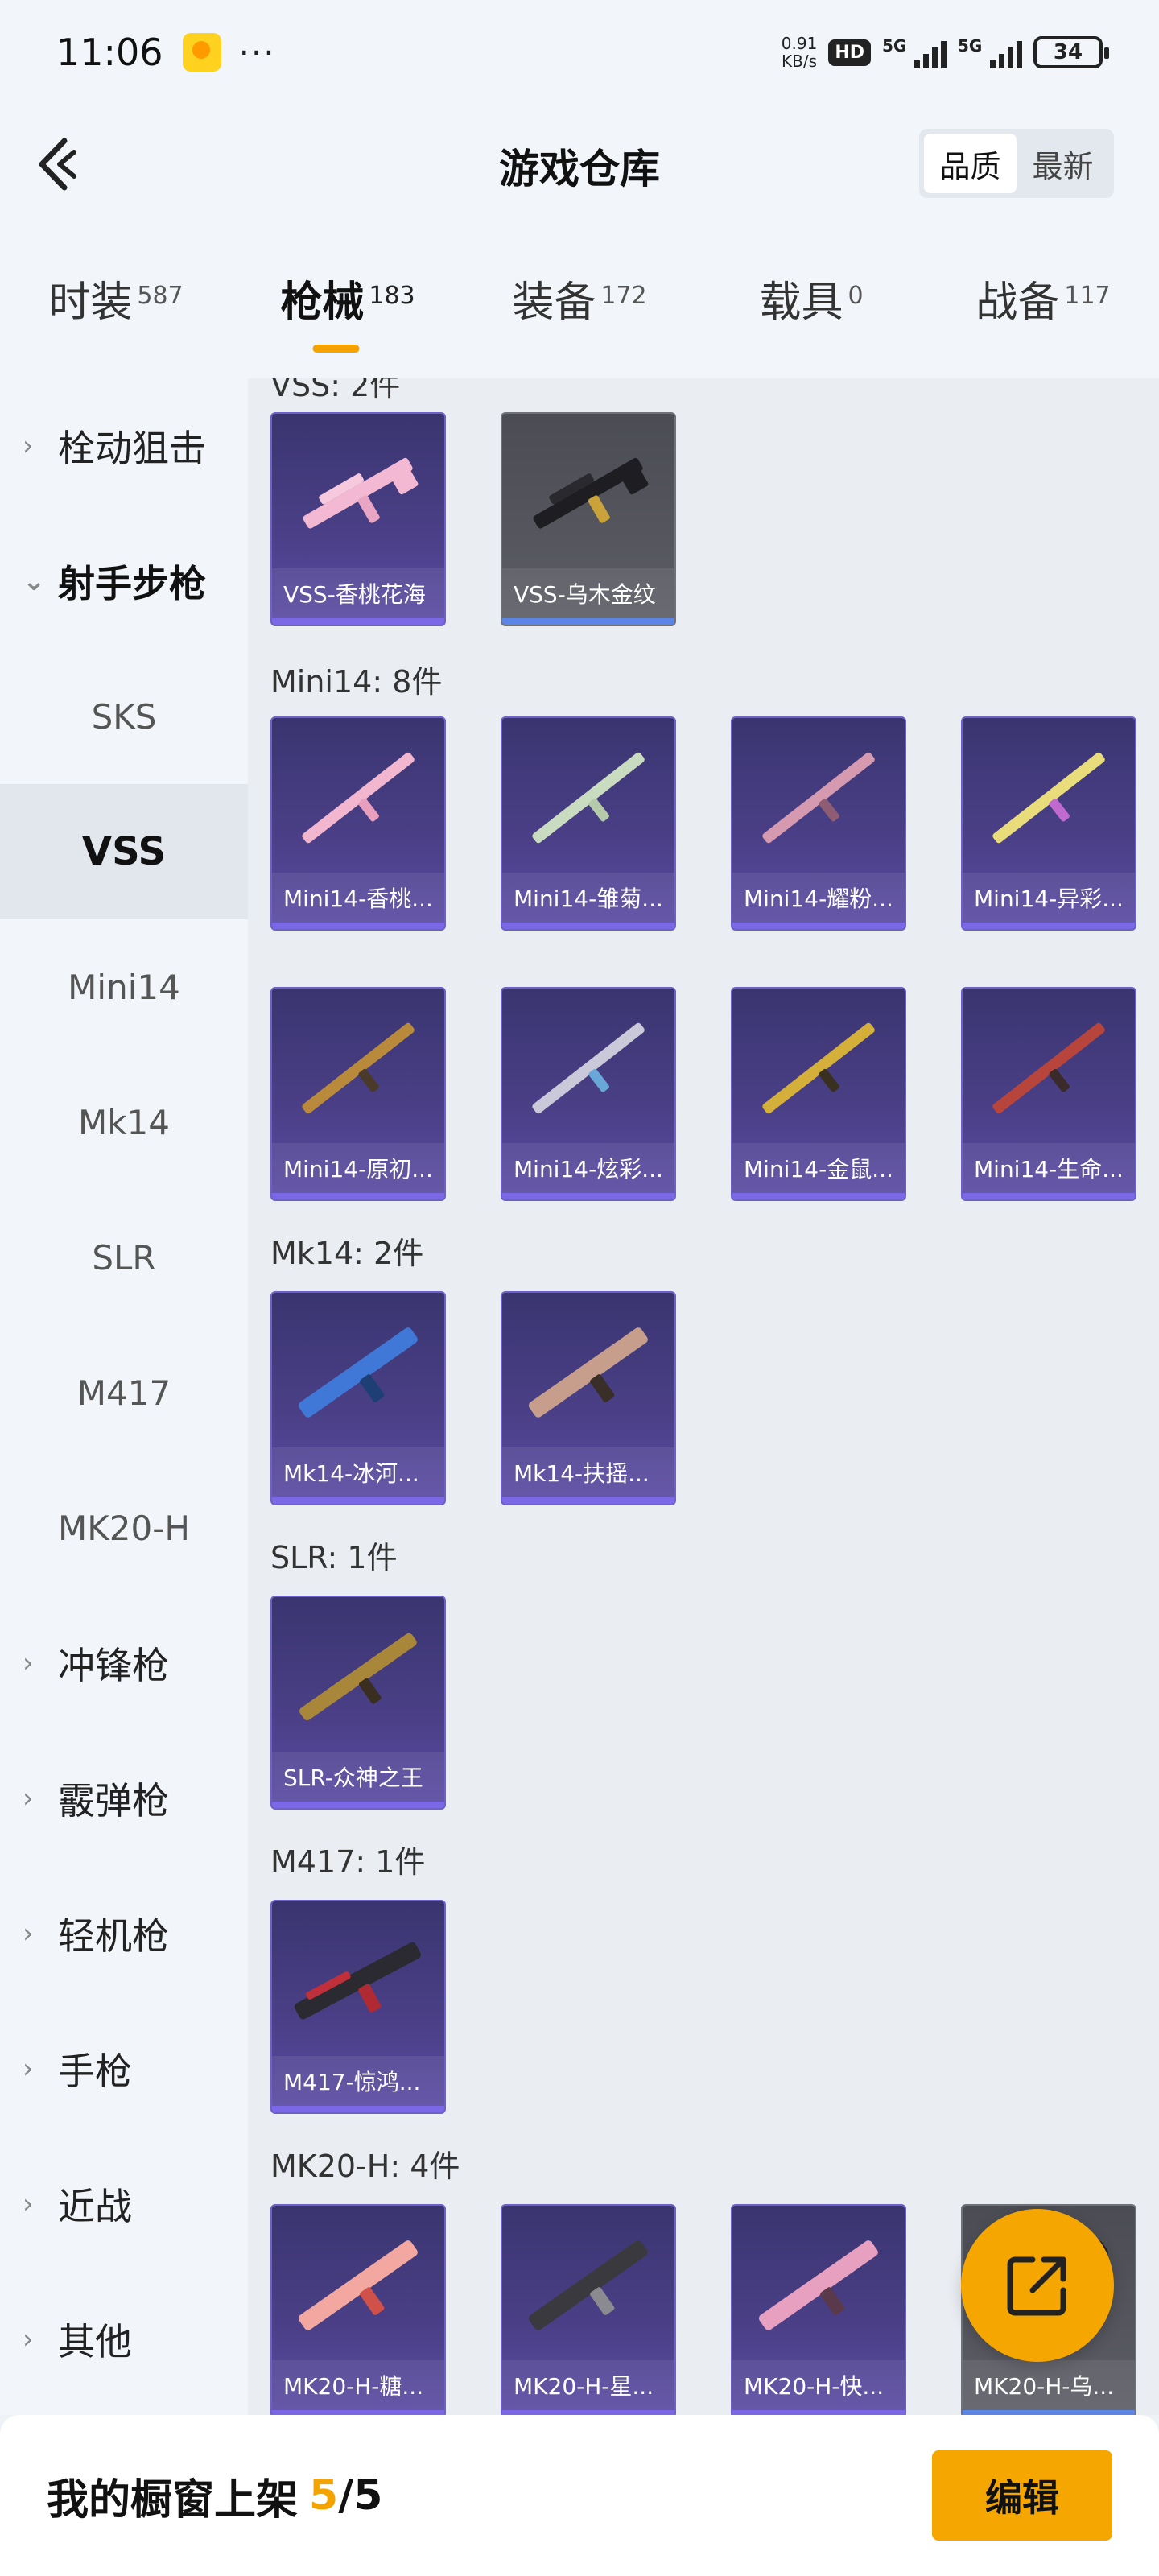 This screenshot has width=1159, height=2576. I want to click on battery-icon: 34, so click(1071, 52).